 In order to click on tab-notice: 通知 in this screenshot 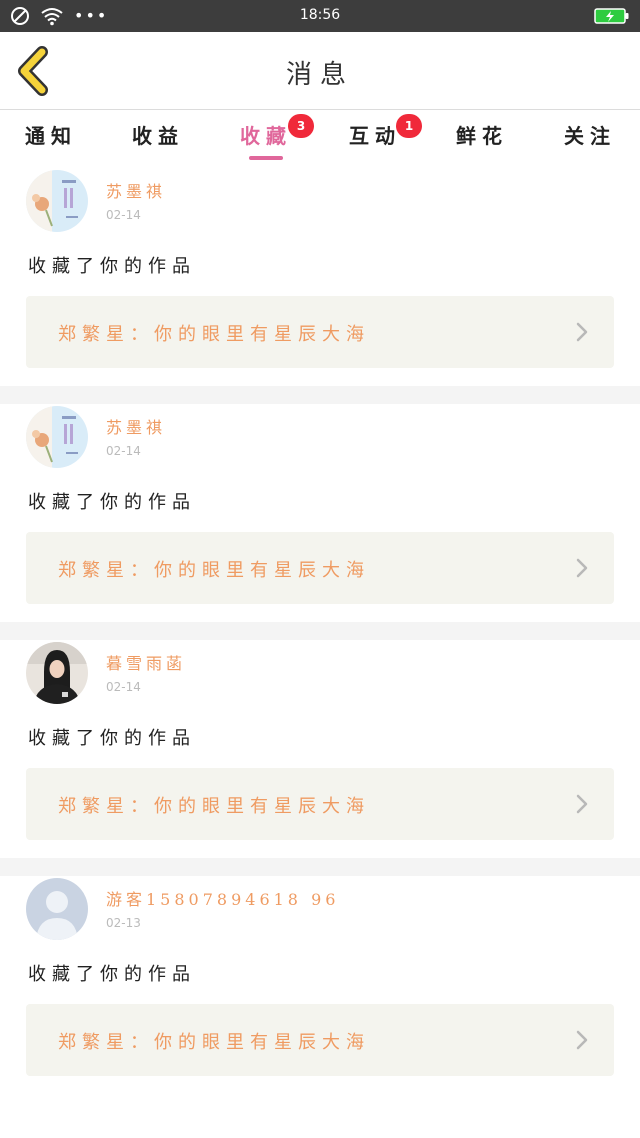, I will do `click(51, 134)`.